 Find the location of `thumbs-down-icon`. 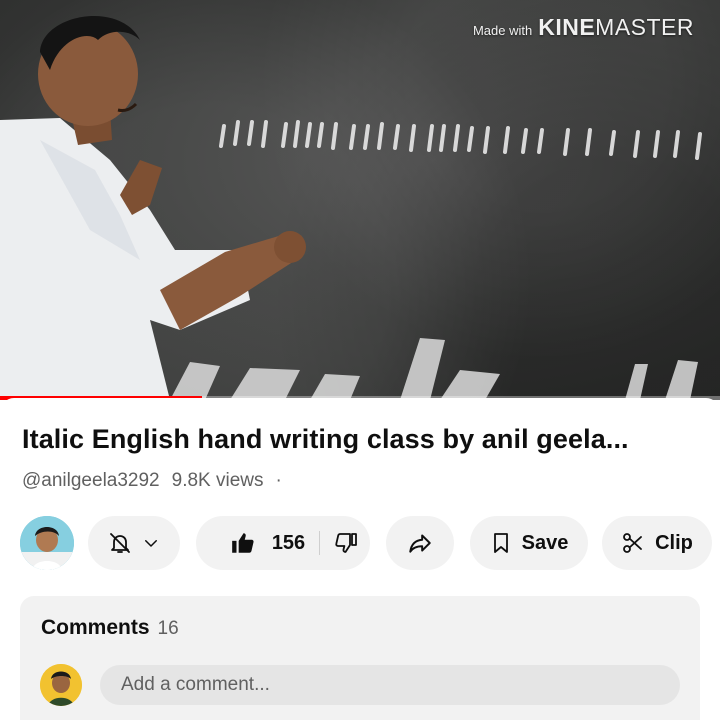

thumbs-down-icon is located at coordinates (346, 543).